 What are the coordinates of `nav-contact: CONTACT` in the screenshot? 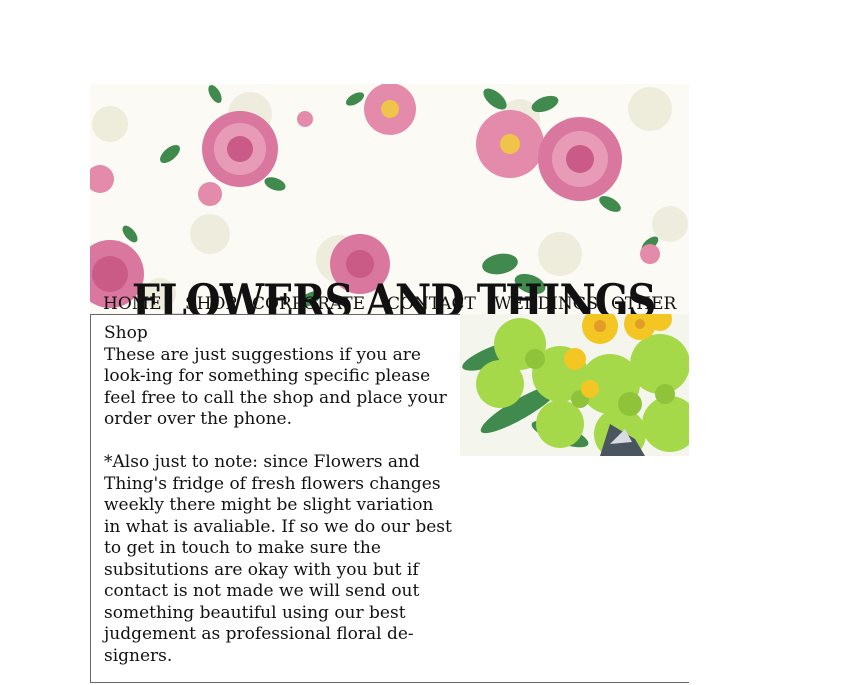 It's located at (431, 304).